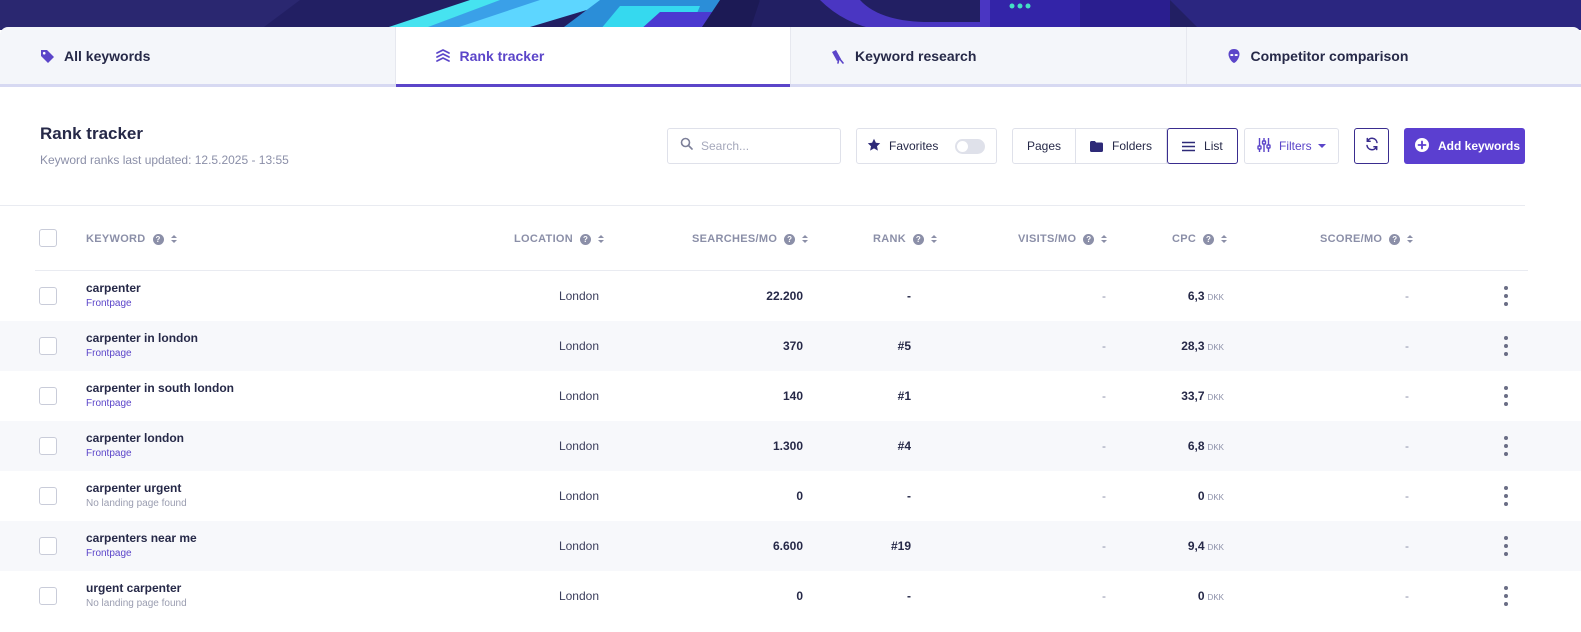 The height and width of the screenshot is (632, 1581). What do you see at coordinates (1202, 146) in the screenshot?
I see `view-list-button: List` at bounding box center [1202, 146].